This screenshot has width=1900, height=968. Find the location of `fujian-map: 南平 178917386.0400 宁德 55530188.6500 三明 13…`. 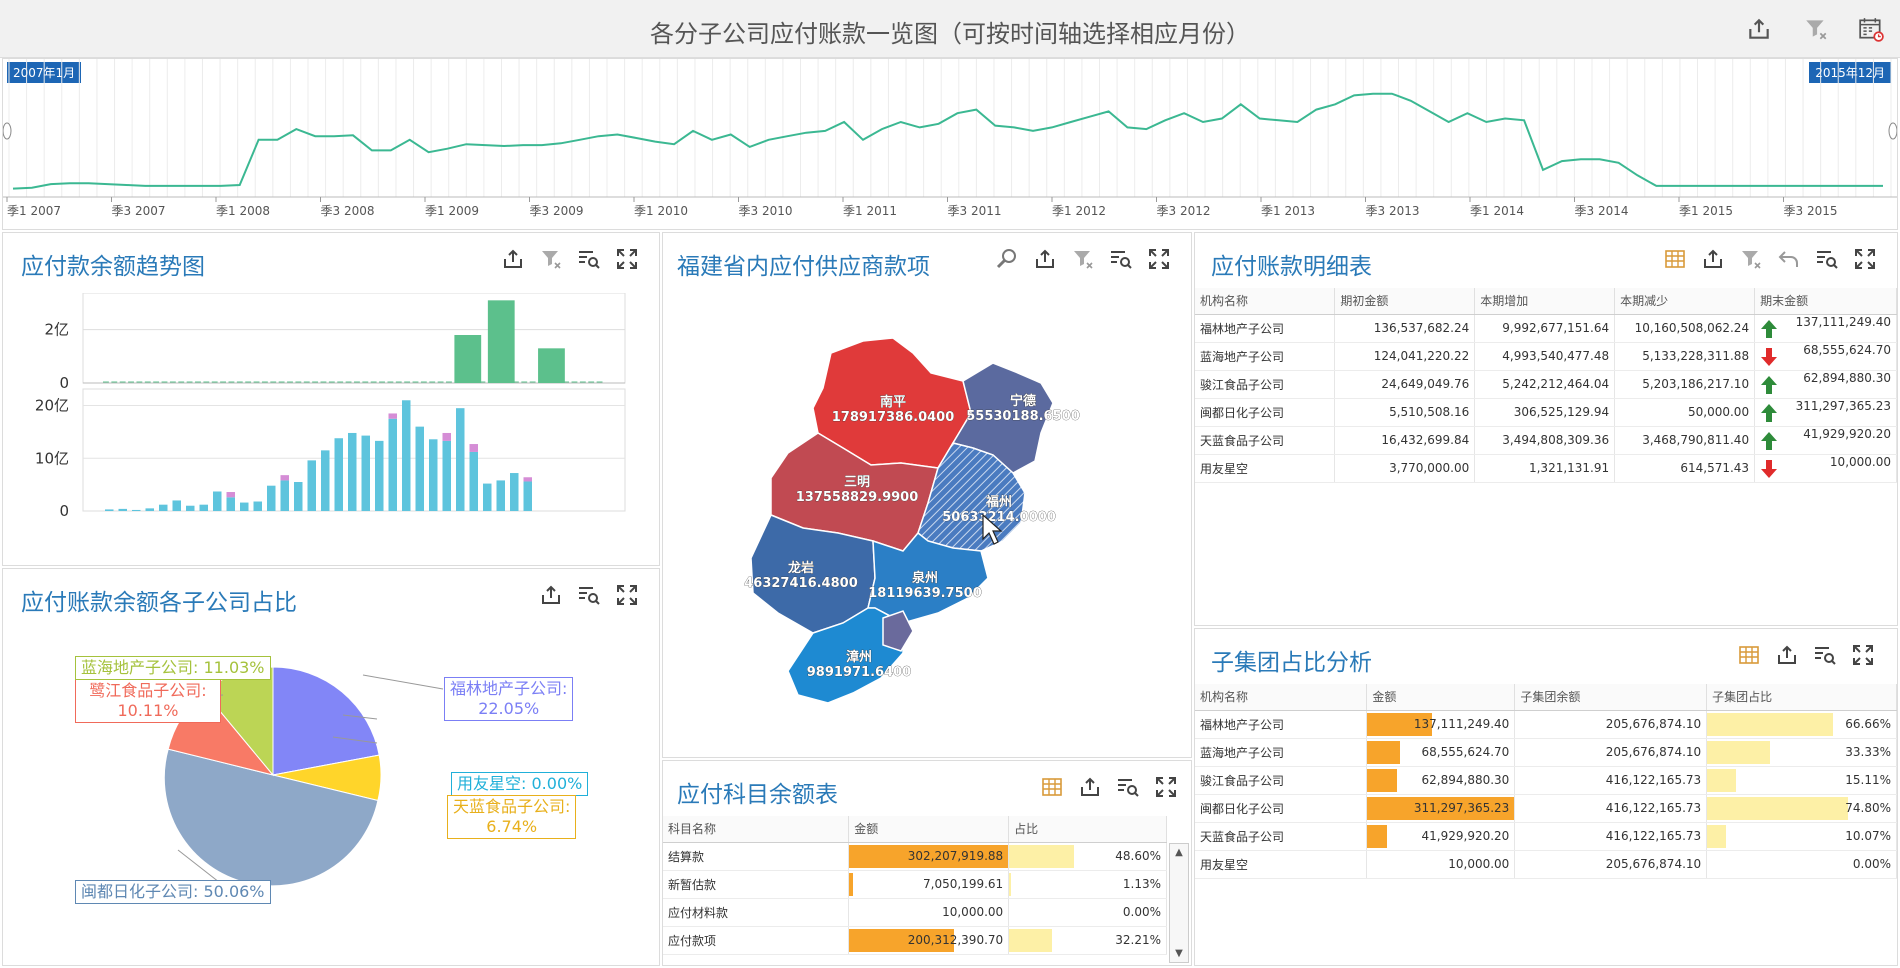

fujian-map: 南平 178917386.0400 宁德 55530188.6500 三明 13… is located at coordinates (927, 523).